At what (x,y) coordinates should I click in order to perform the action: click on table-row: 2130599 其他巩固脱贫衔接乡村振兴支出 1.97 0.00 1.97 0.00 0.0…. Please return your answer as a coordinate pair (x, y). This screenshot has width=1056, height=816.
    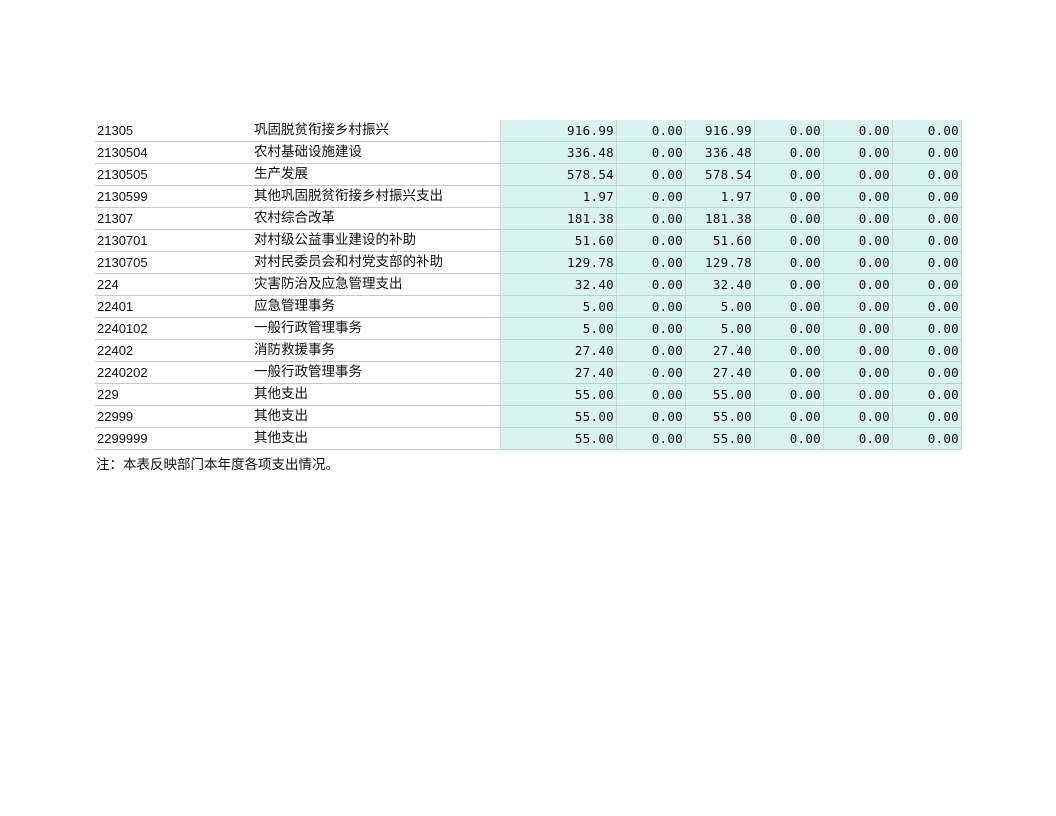
    Looking at the image, I should click on (528, 196).